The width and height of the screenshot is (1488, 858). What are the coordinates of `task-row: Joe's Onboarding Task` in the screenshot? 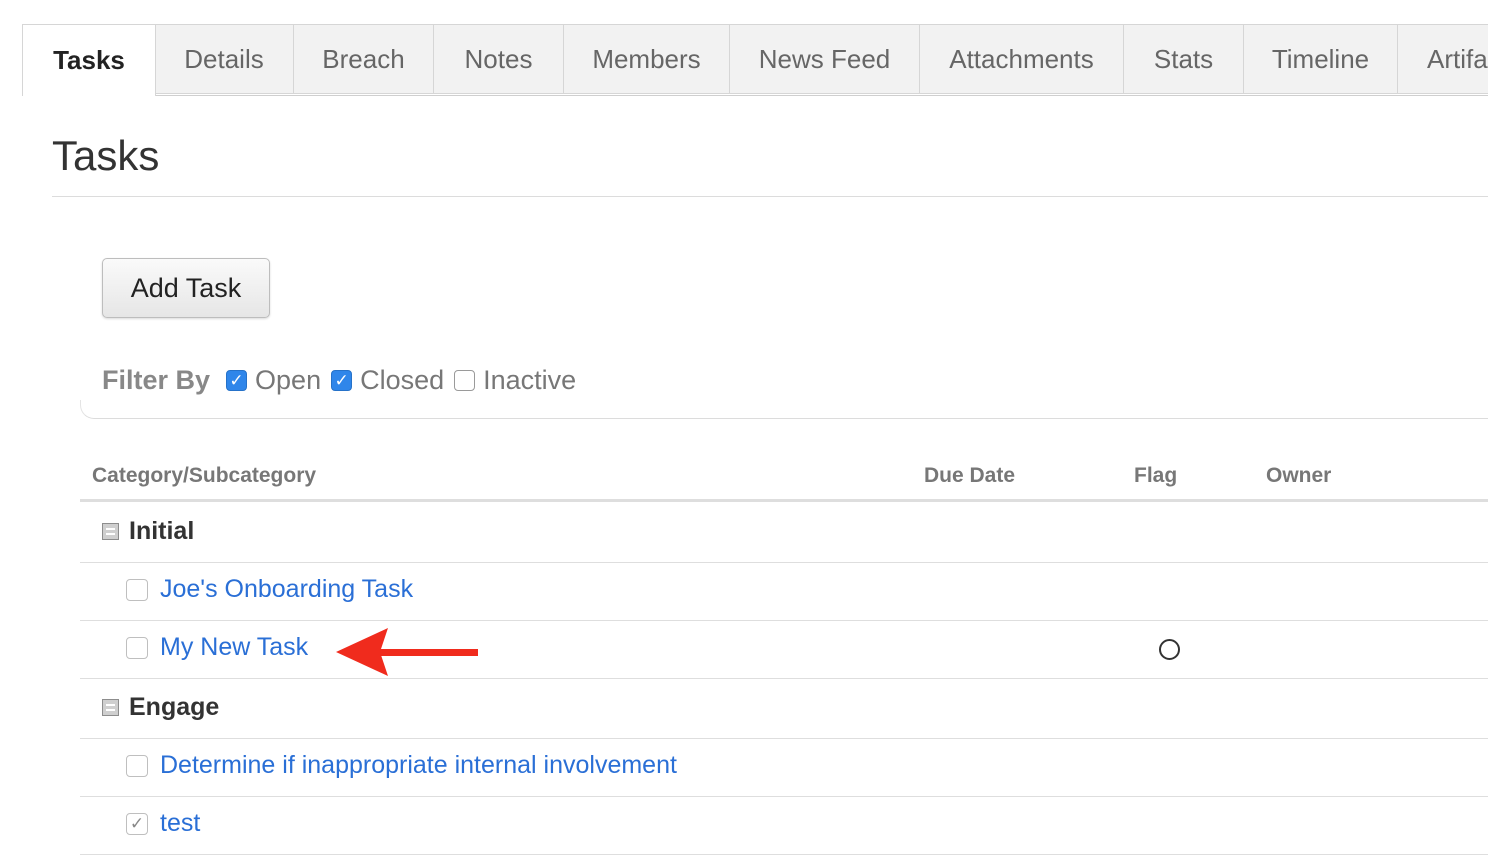 It's located at (269, 589).